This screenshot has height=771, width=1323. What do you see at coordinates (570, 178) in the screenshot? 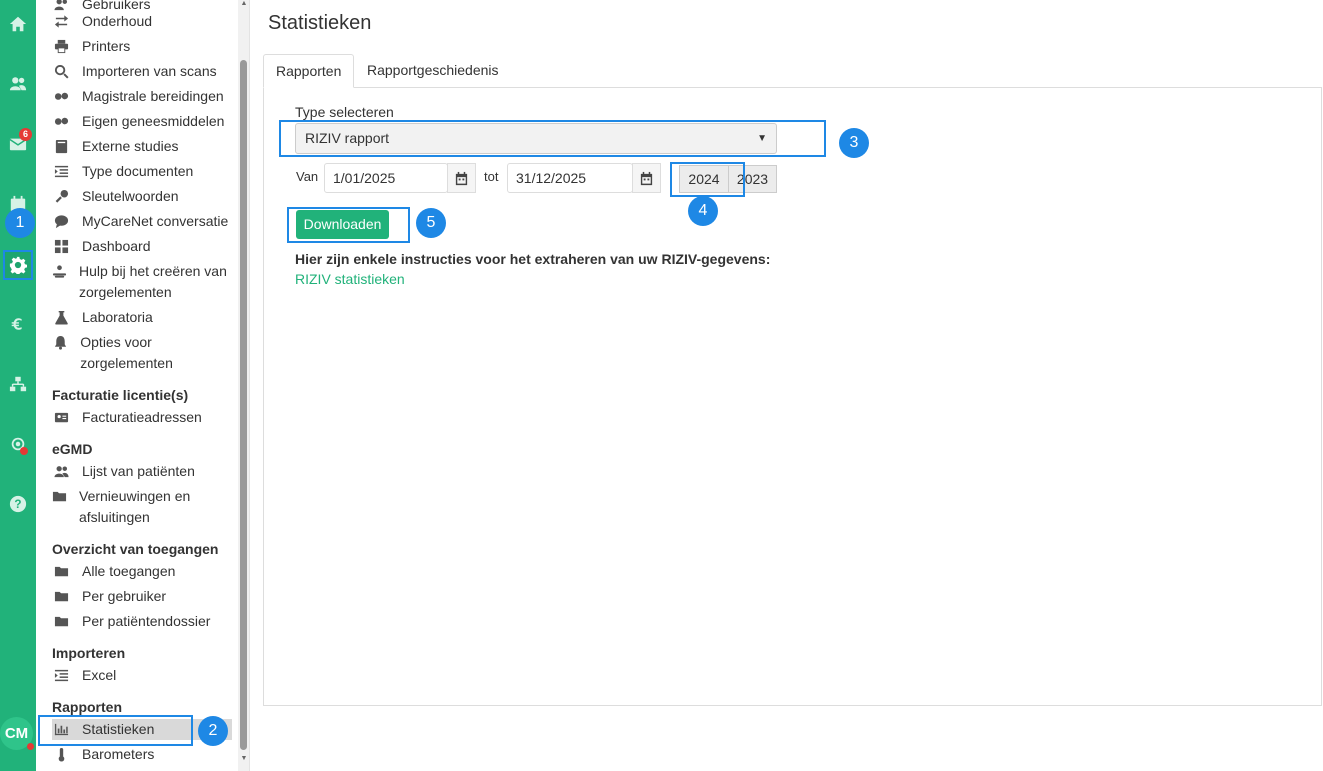
I see `to-date-input: 31/12/2025` at bounding box center [570, 178].